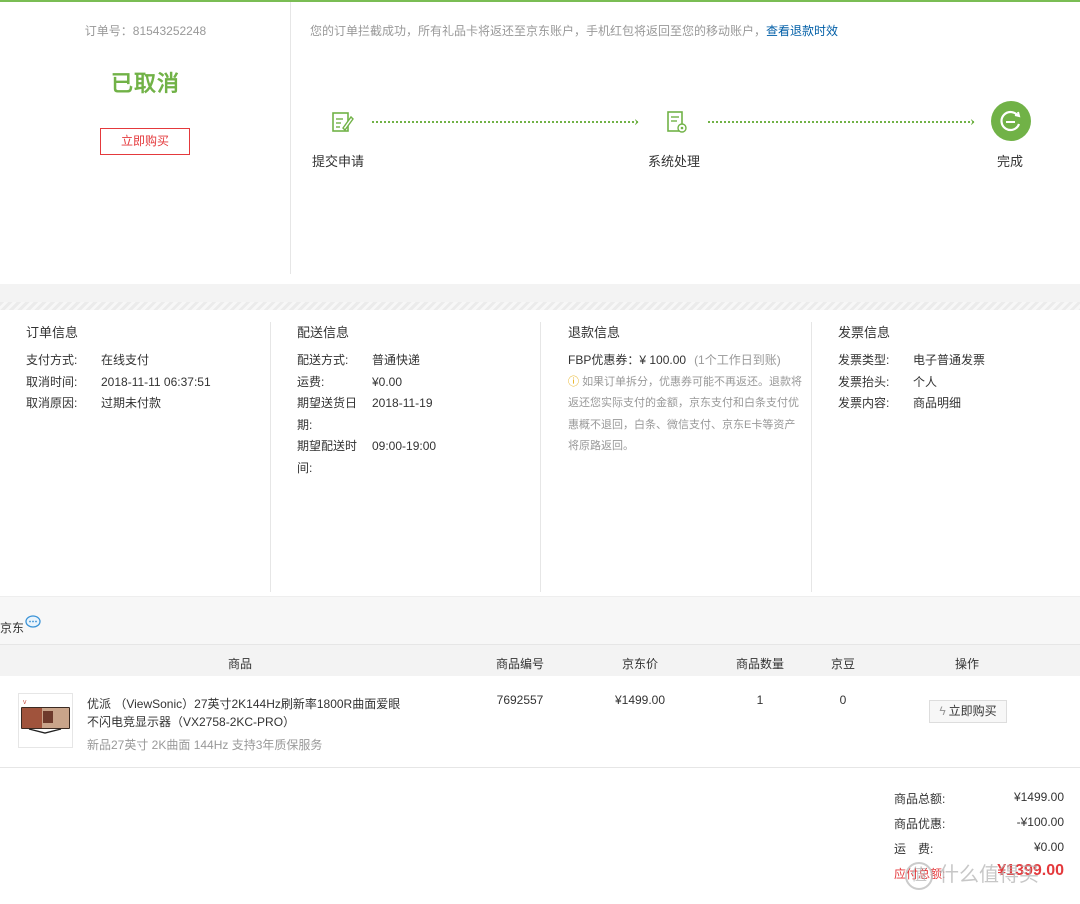  Describe the element at coordinates (912, 360) in the screenshot. I see `info-row: 发票类型: 电子普通发票` at that location.